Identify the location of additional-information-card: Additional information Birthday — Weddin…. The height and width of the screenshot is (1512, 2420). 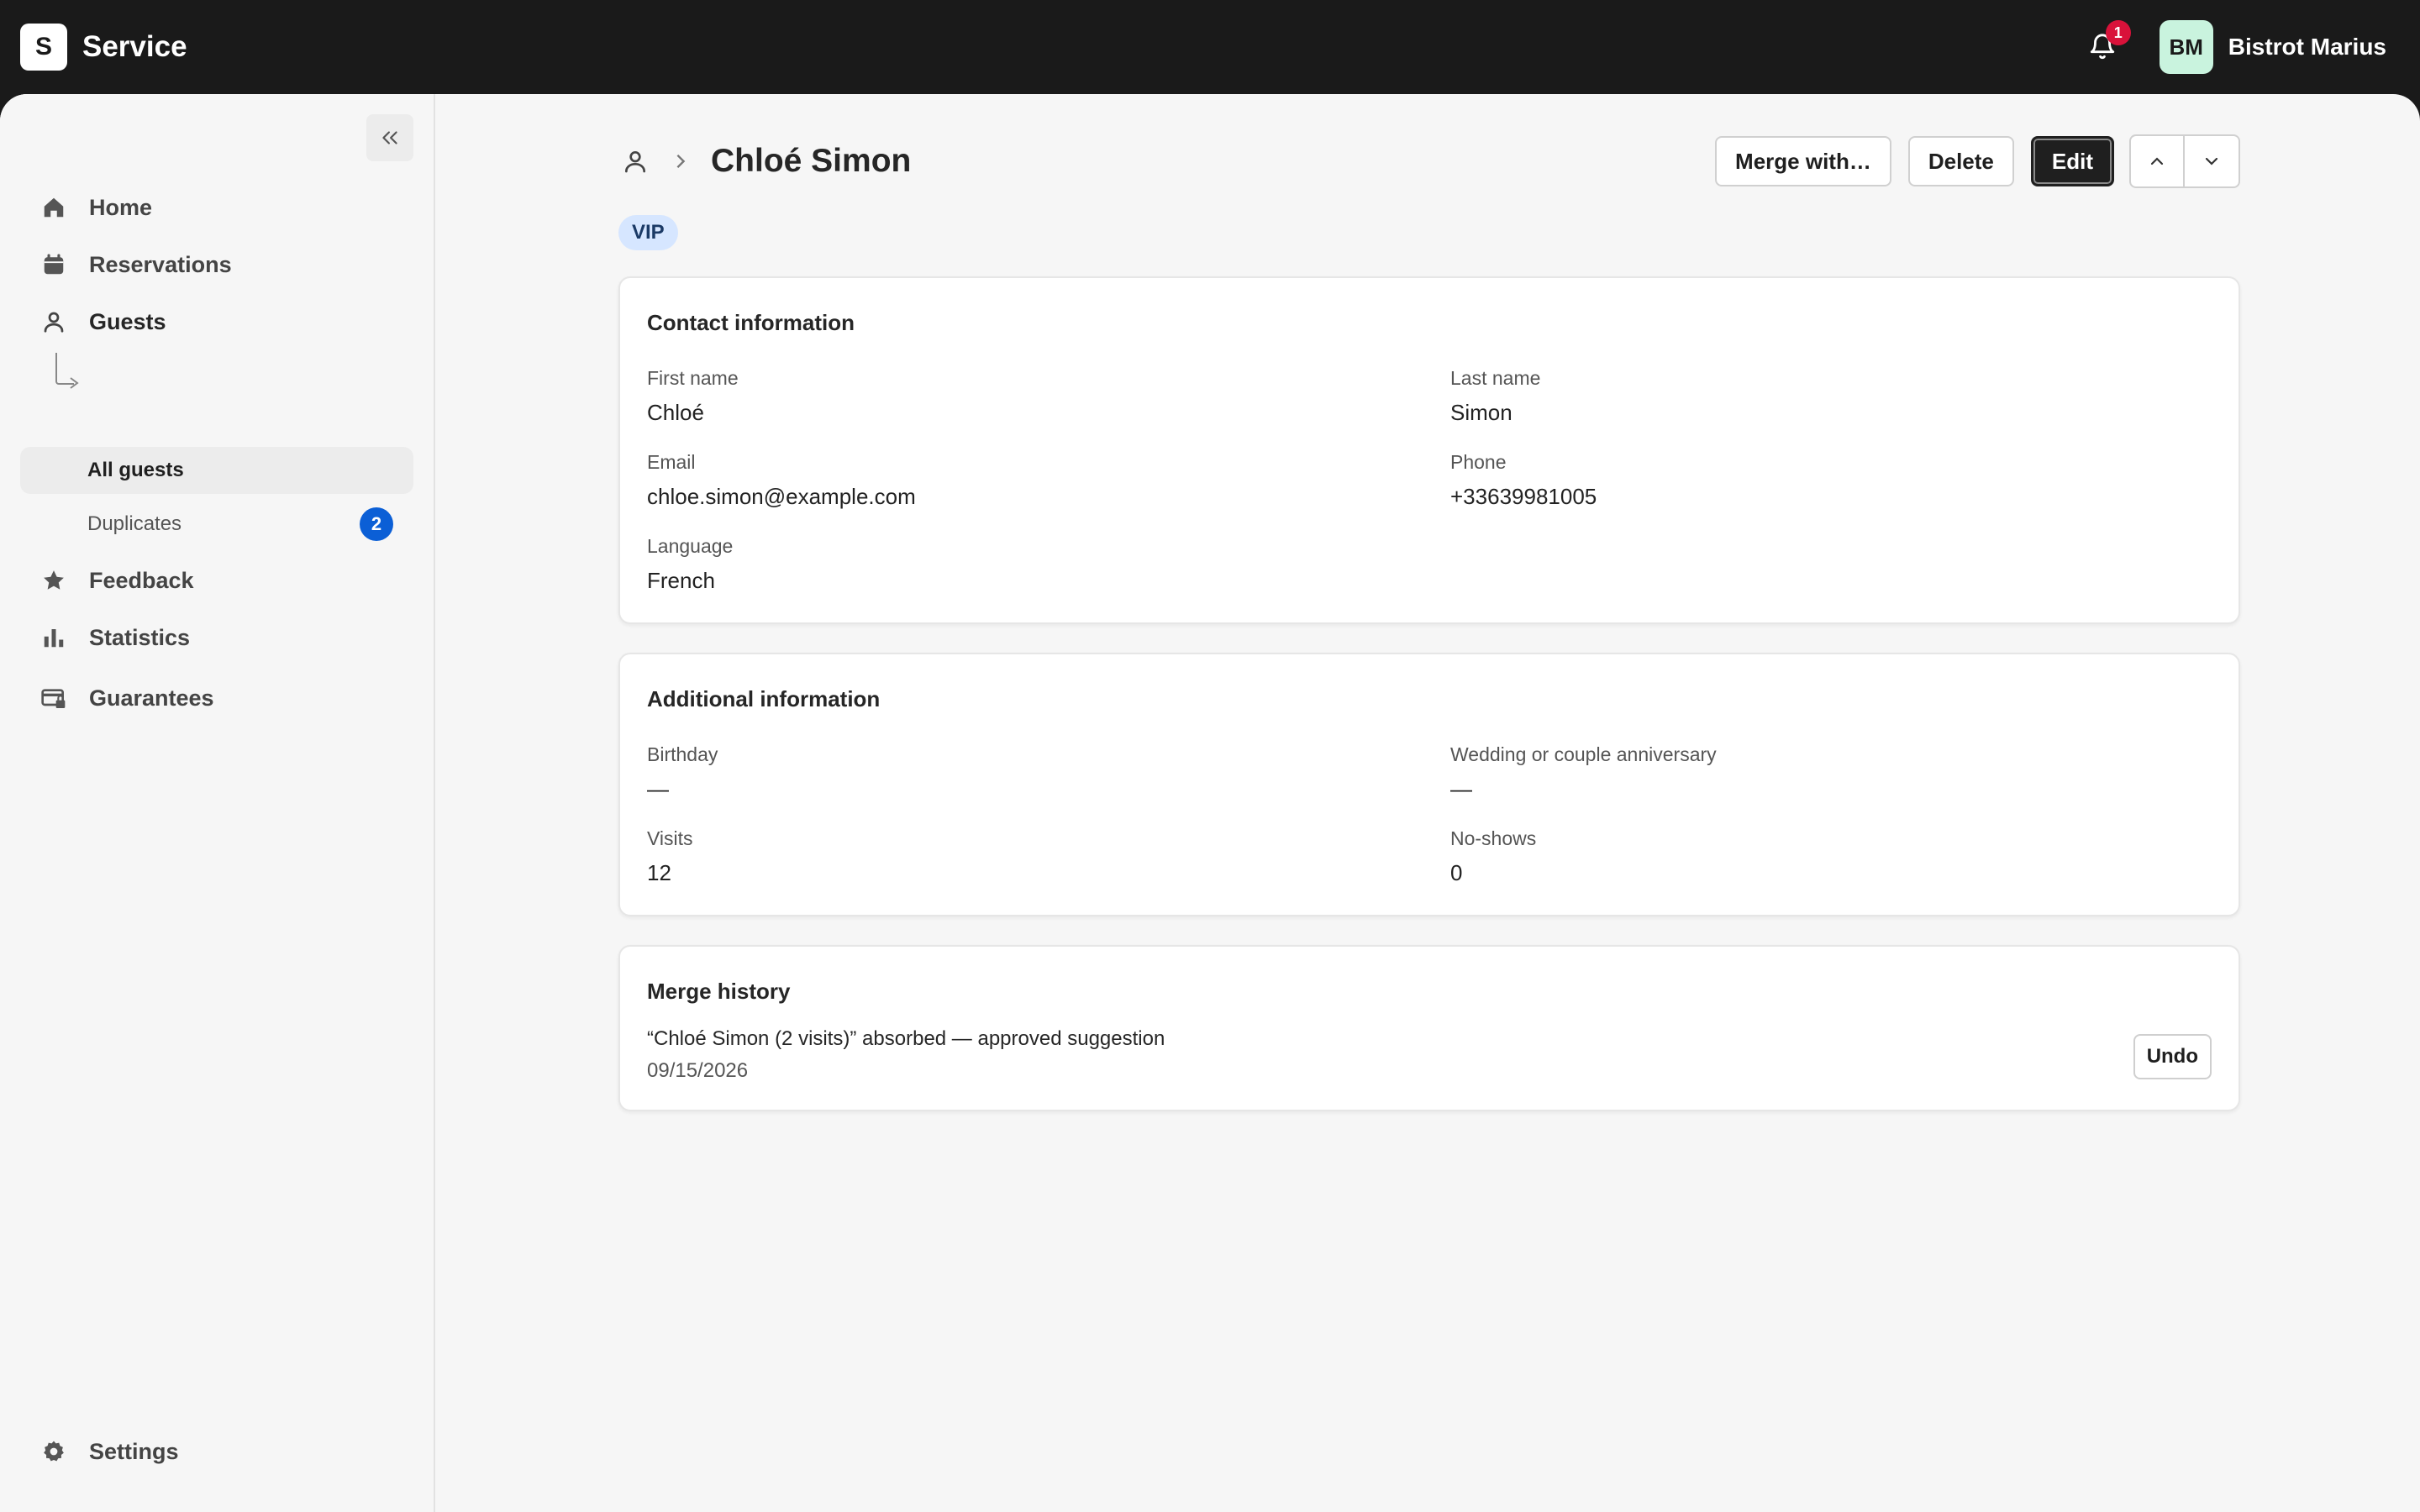
(1429, 784).